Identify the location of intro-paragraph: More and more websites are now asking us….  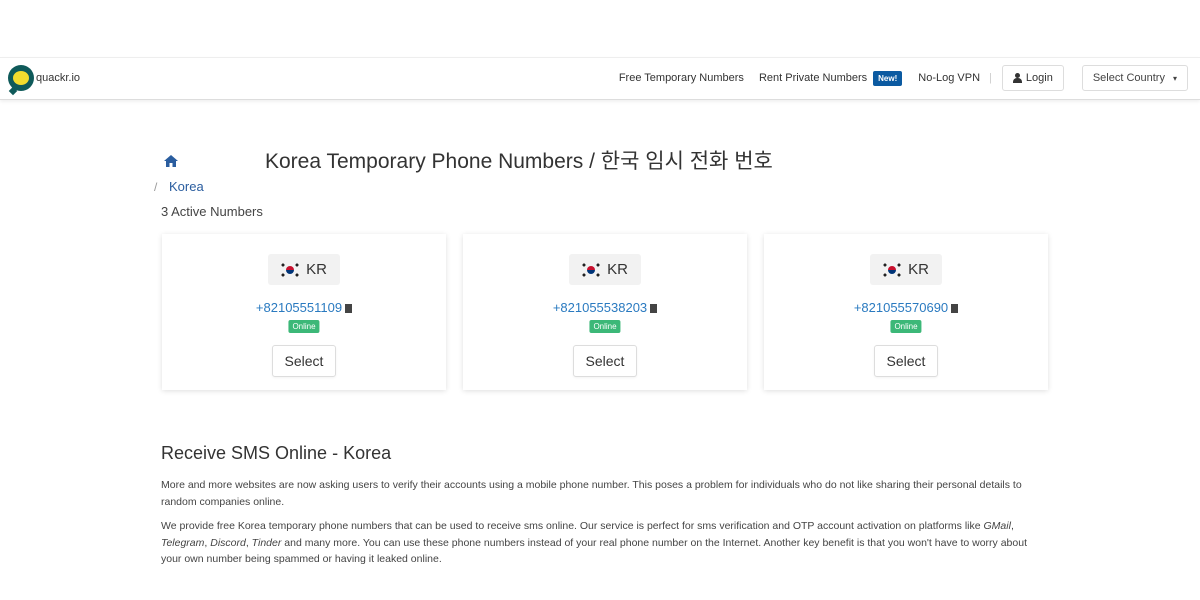
(591, 493).